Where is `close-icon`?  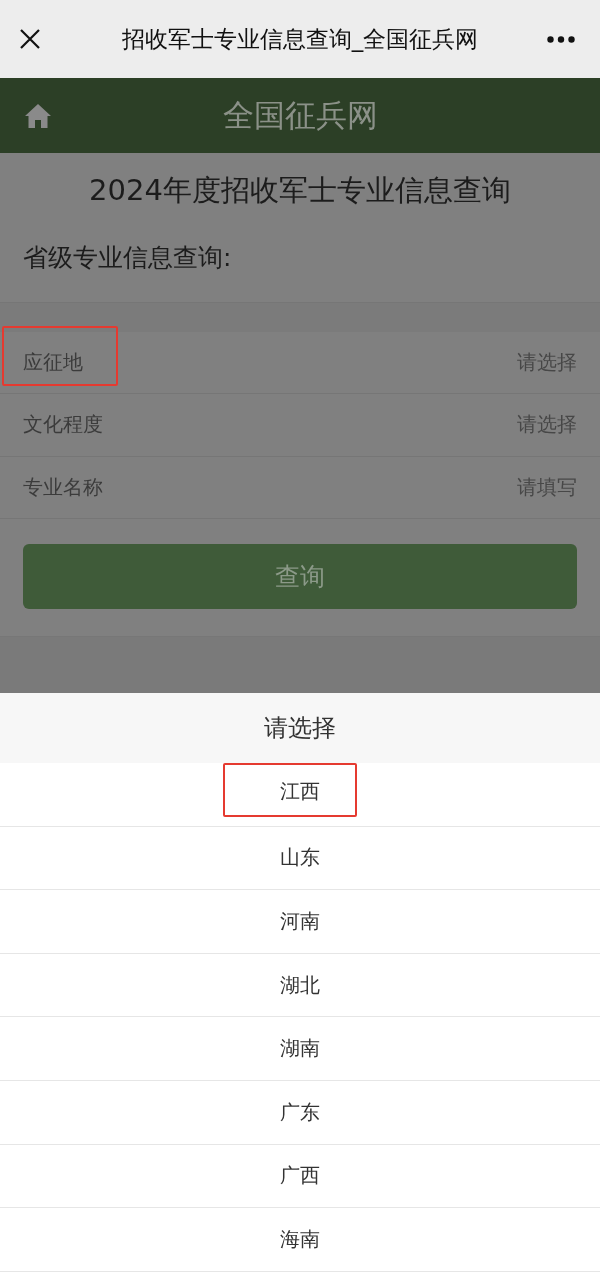
close-icon is located at coordinates (30, 39).